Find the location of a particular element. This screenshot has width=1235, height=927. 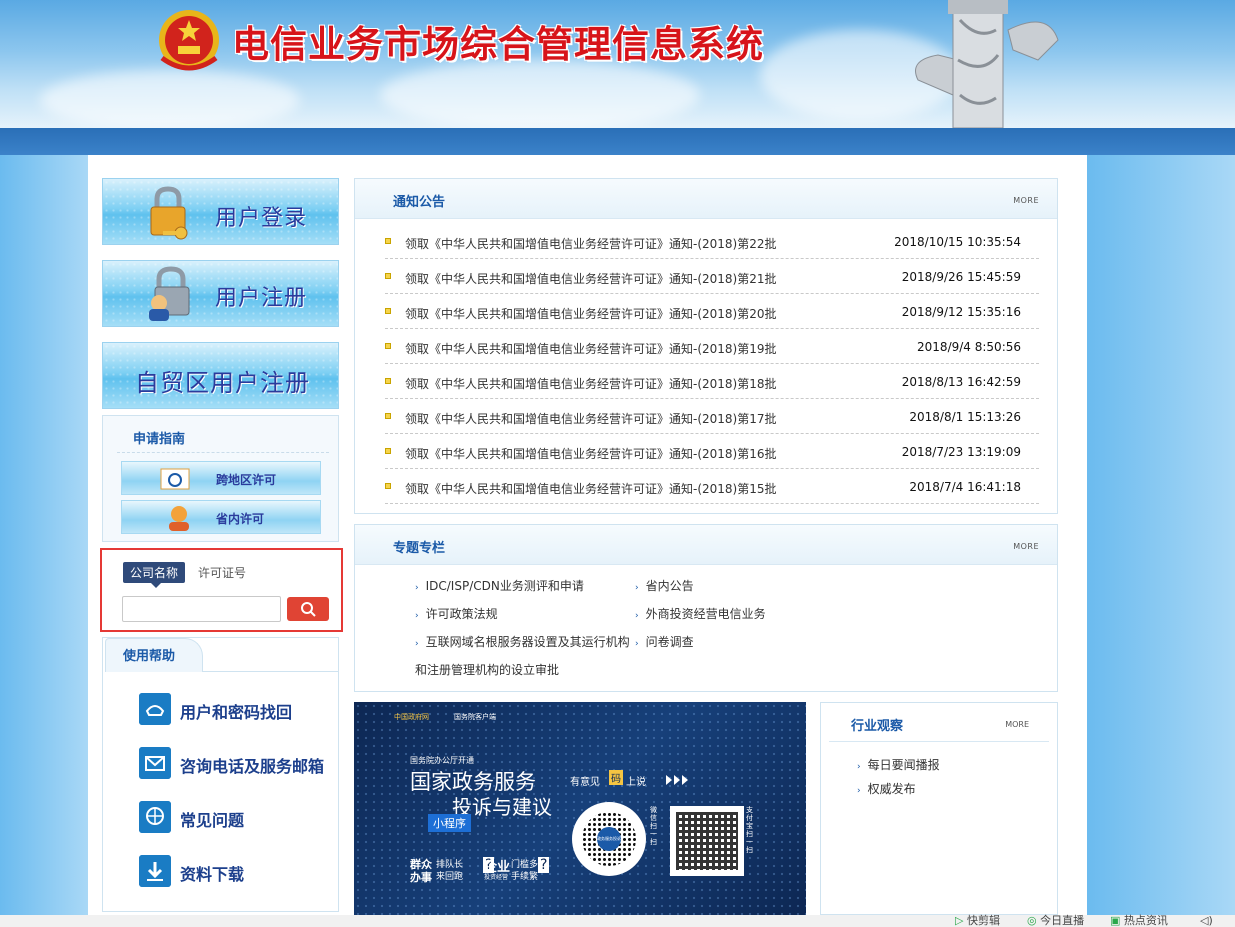

promo-badge: 小程序 is located at coordinates (449, 823).